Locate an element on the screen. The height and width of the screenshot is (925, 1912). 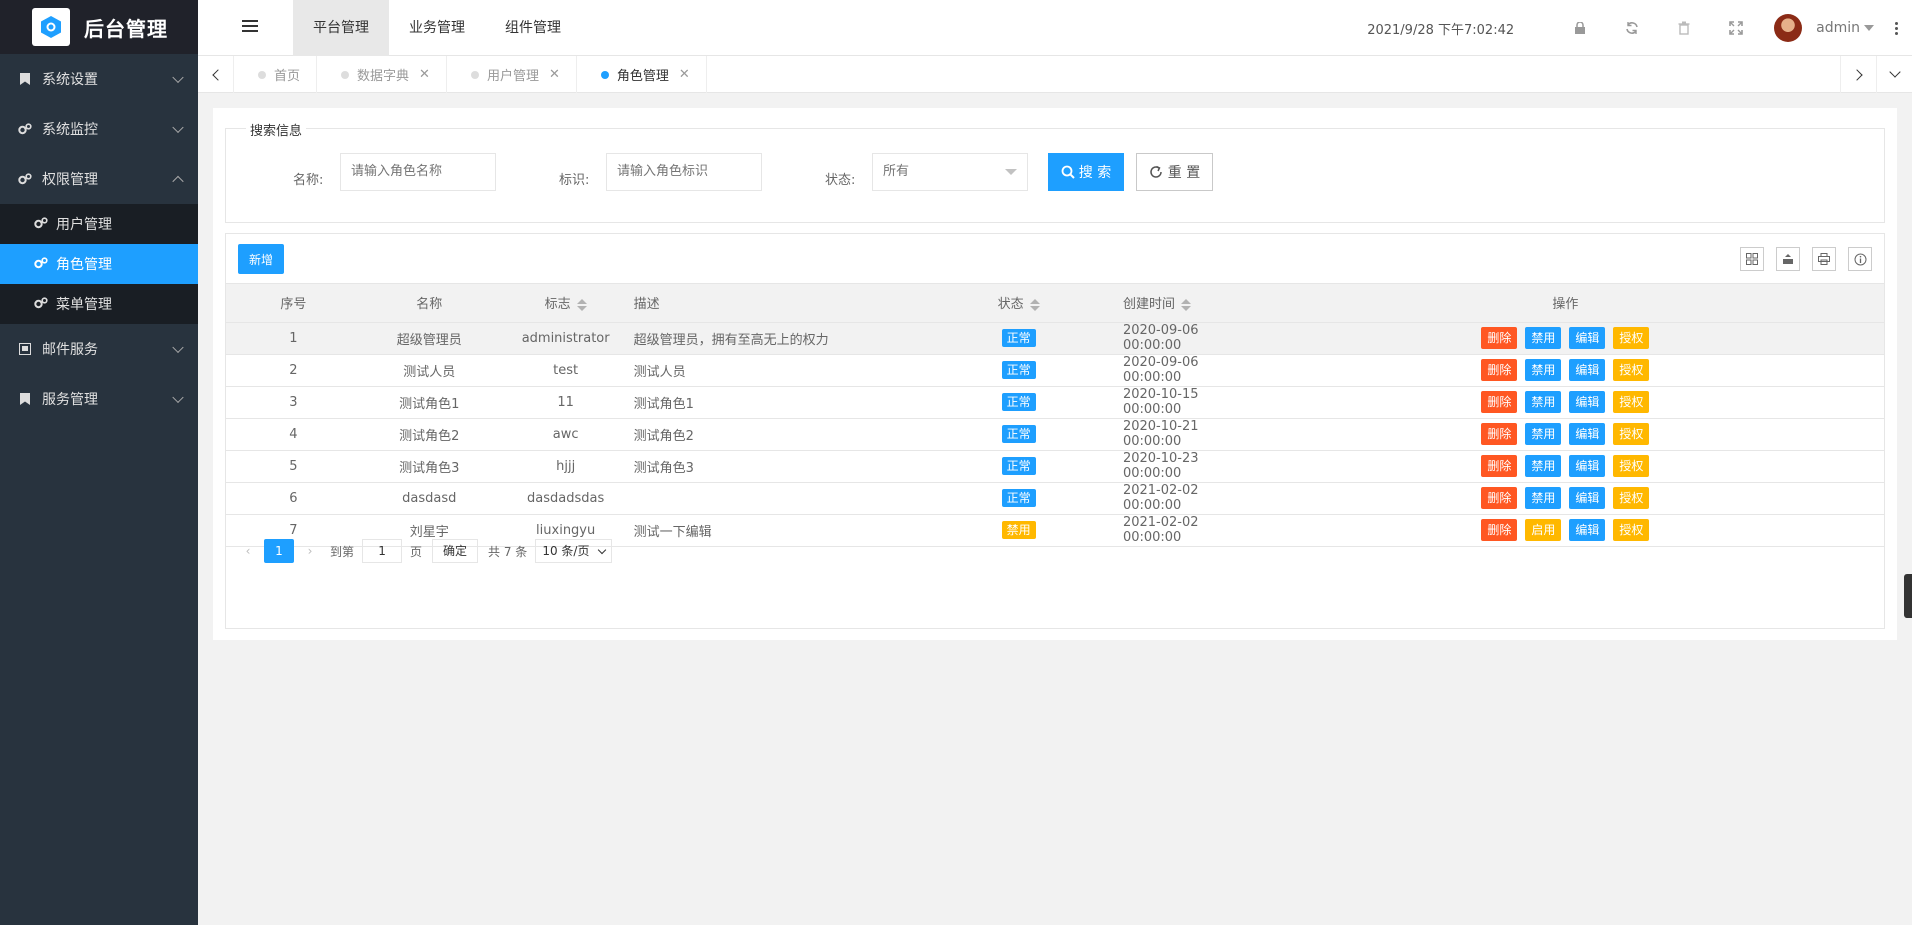
tab-label: 数据字典 is located at coordinates (383, 76).